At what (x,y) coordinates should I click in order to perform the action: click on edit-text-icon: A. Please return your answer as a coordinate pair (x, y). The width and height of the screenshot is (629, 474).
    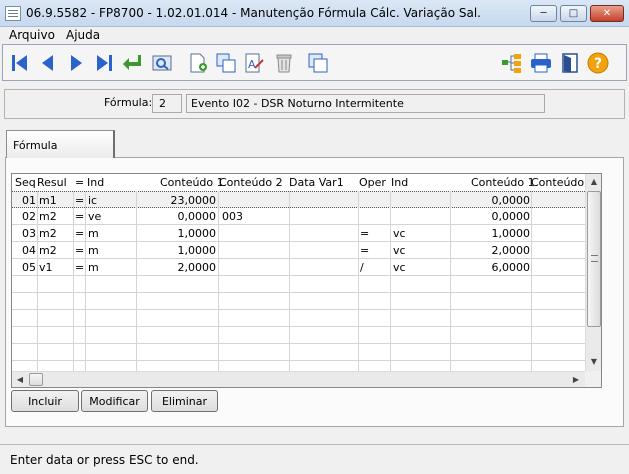
    Looking at the image, I should click on (254, 63).